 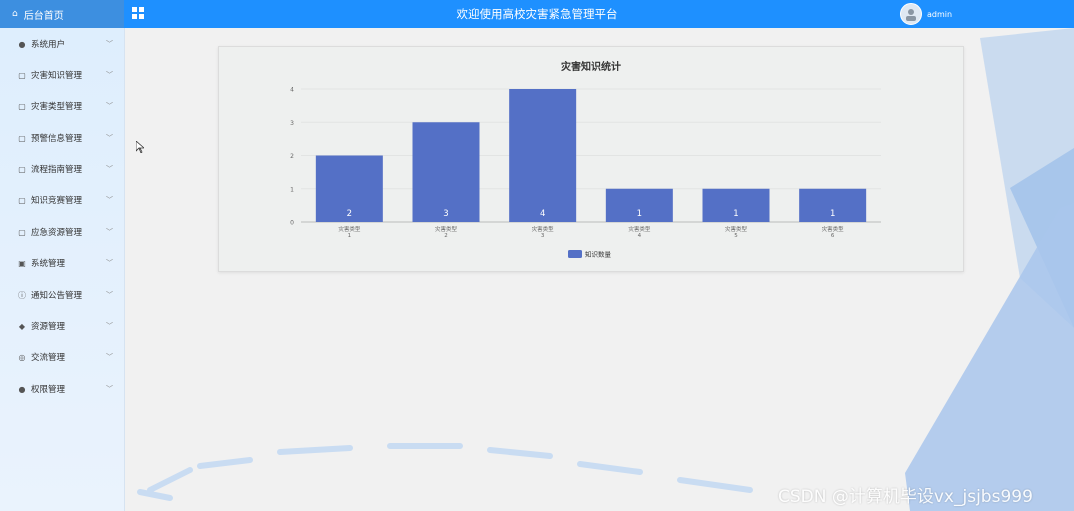 I want to click on sidebar-item-label: 权限管理, so click(x=48, y=390).